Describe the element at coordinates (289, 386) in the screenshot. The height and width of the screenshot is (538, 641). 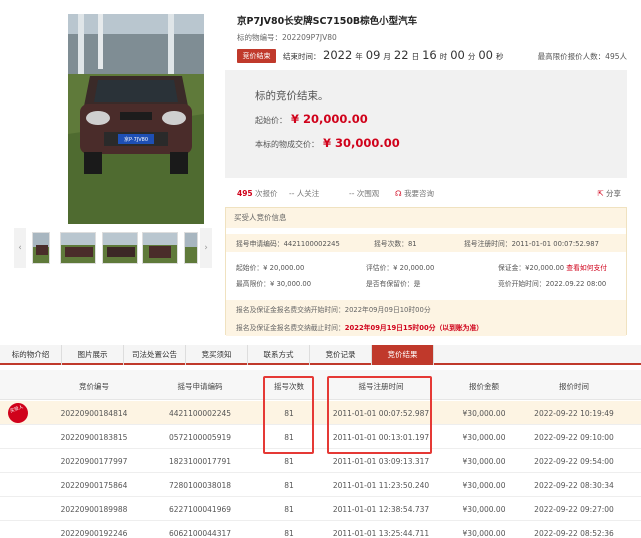
I see `col-lottery-count: 摇号次数` at that location.